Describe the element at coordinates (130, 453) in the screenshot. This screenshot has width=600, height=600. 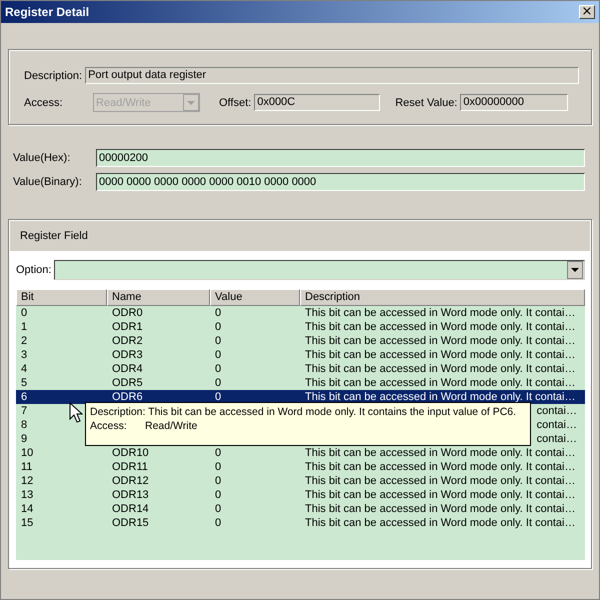
I see `table-cell: ODR10` at that location.